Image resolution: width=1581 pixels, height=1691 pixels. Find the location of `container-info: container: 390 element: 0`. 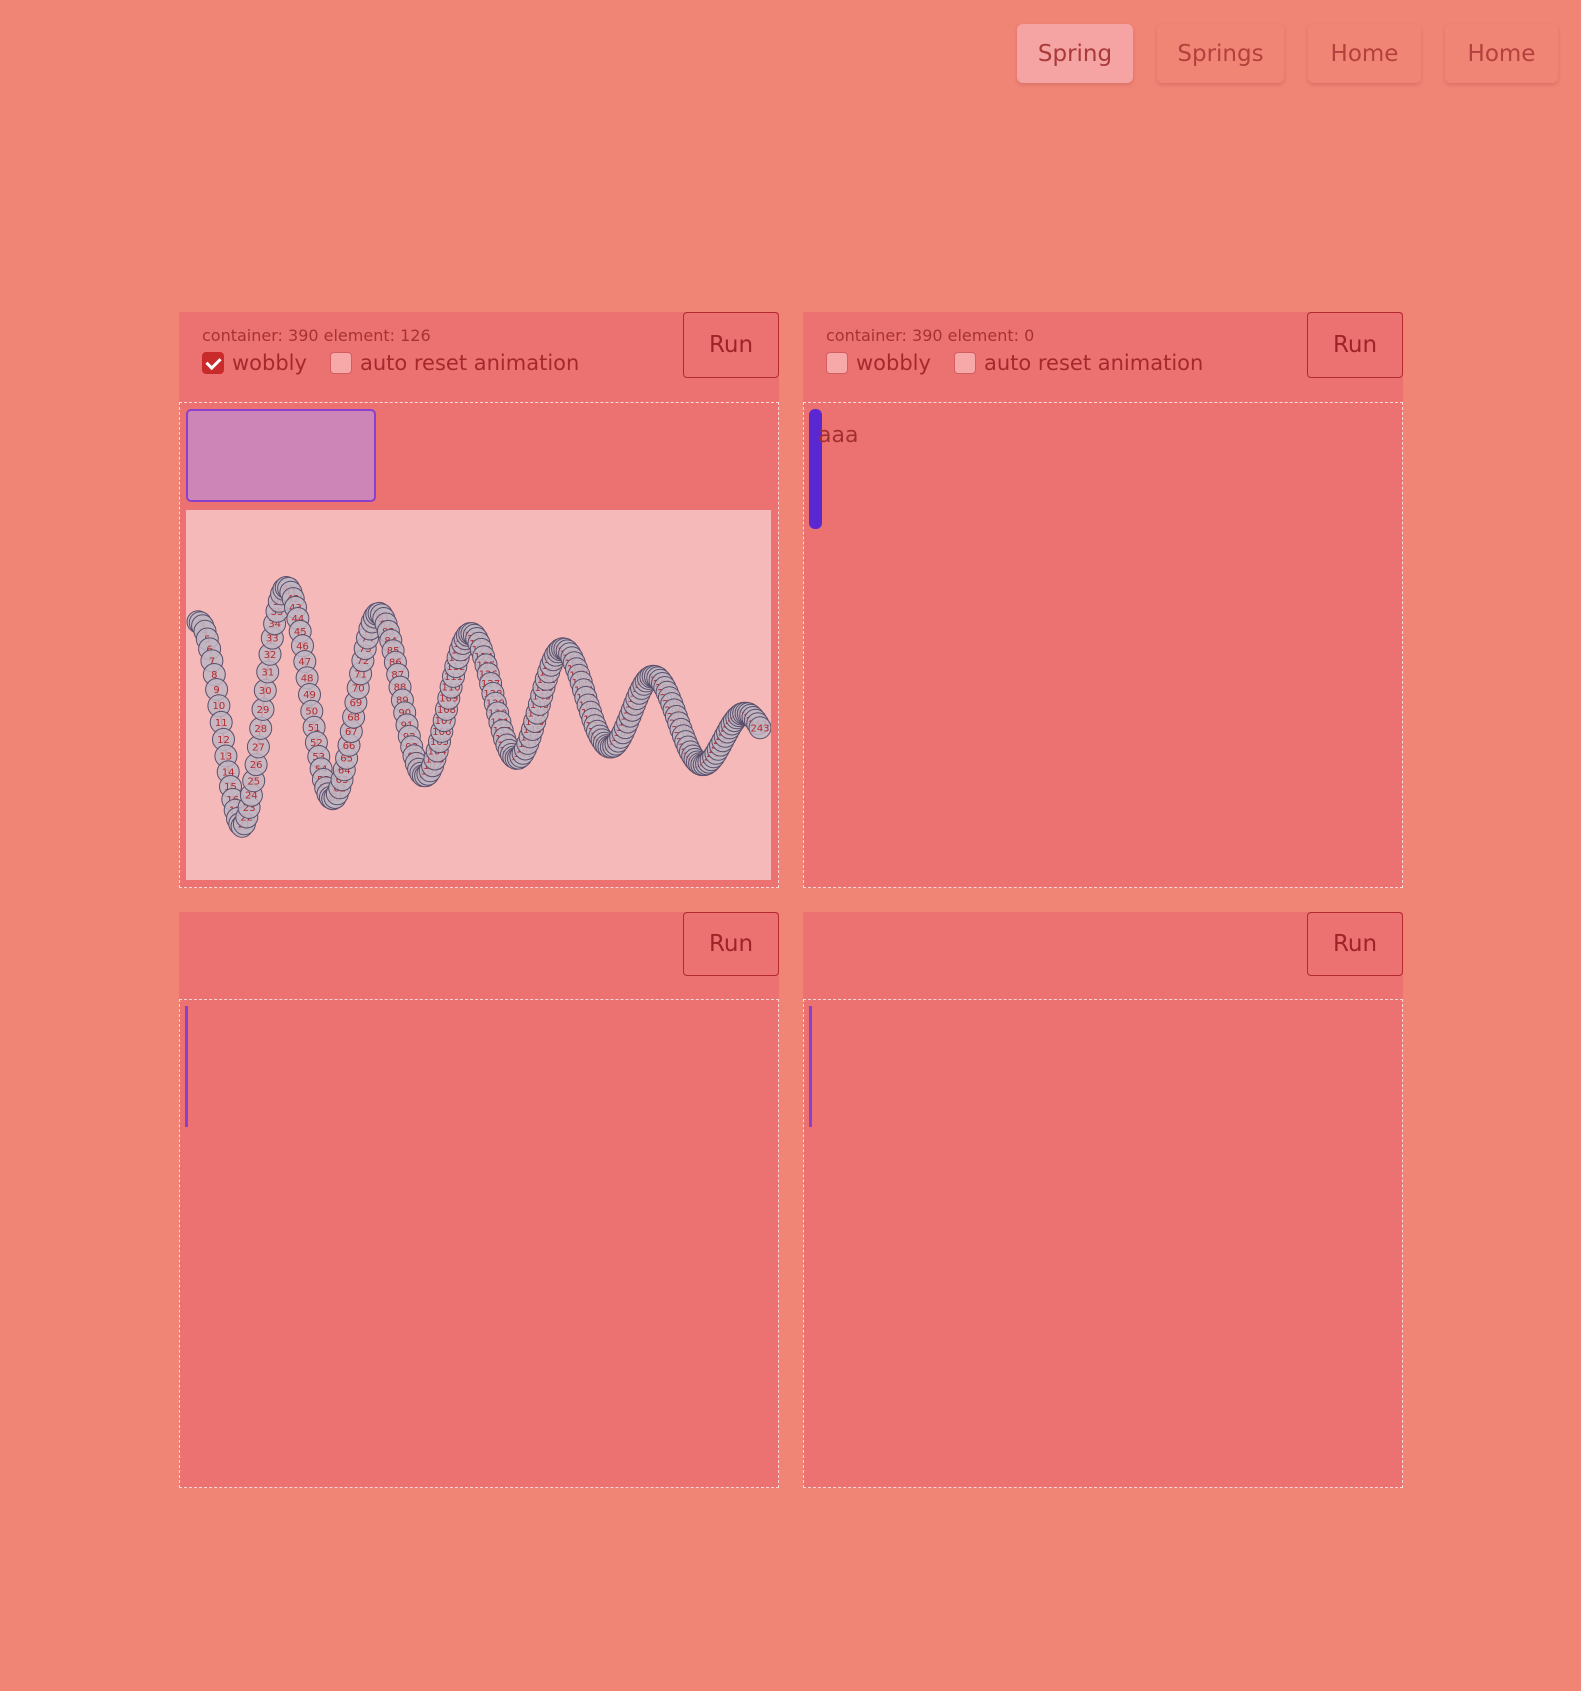

container-info: container: 390 element: 0 is located at coordinates (930, 335).